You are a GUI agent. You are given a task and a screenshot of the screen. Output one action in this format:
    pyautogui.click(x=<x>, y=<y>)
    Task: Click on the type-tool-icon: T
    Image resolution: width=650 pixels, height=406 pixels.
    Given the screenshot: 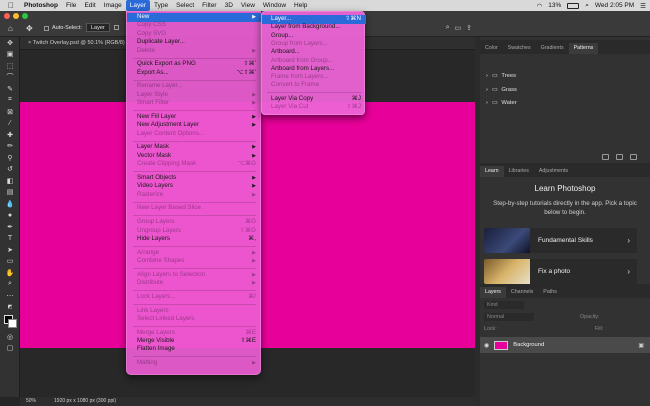 What is the action you would take?
    pyautogui.click(x=10, y=239)
    